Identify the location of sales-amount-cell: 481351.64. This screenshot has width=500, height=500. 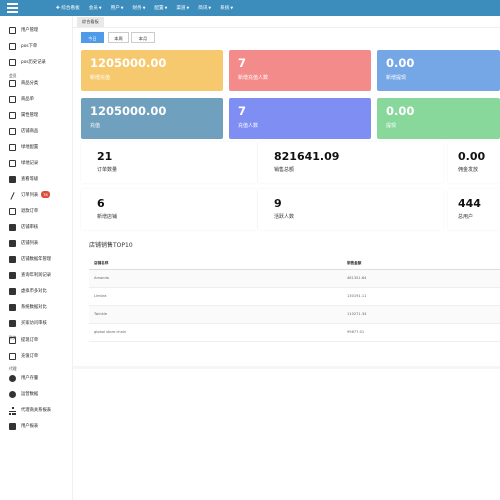
(357, 278).